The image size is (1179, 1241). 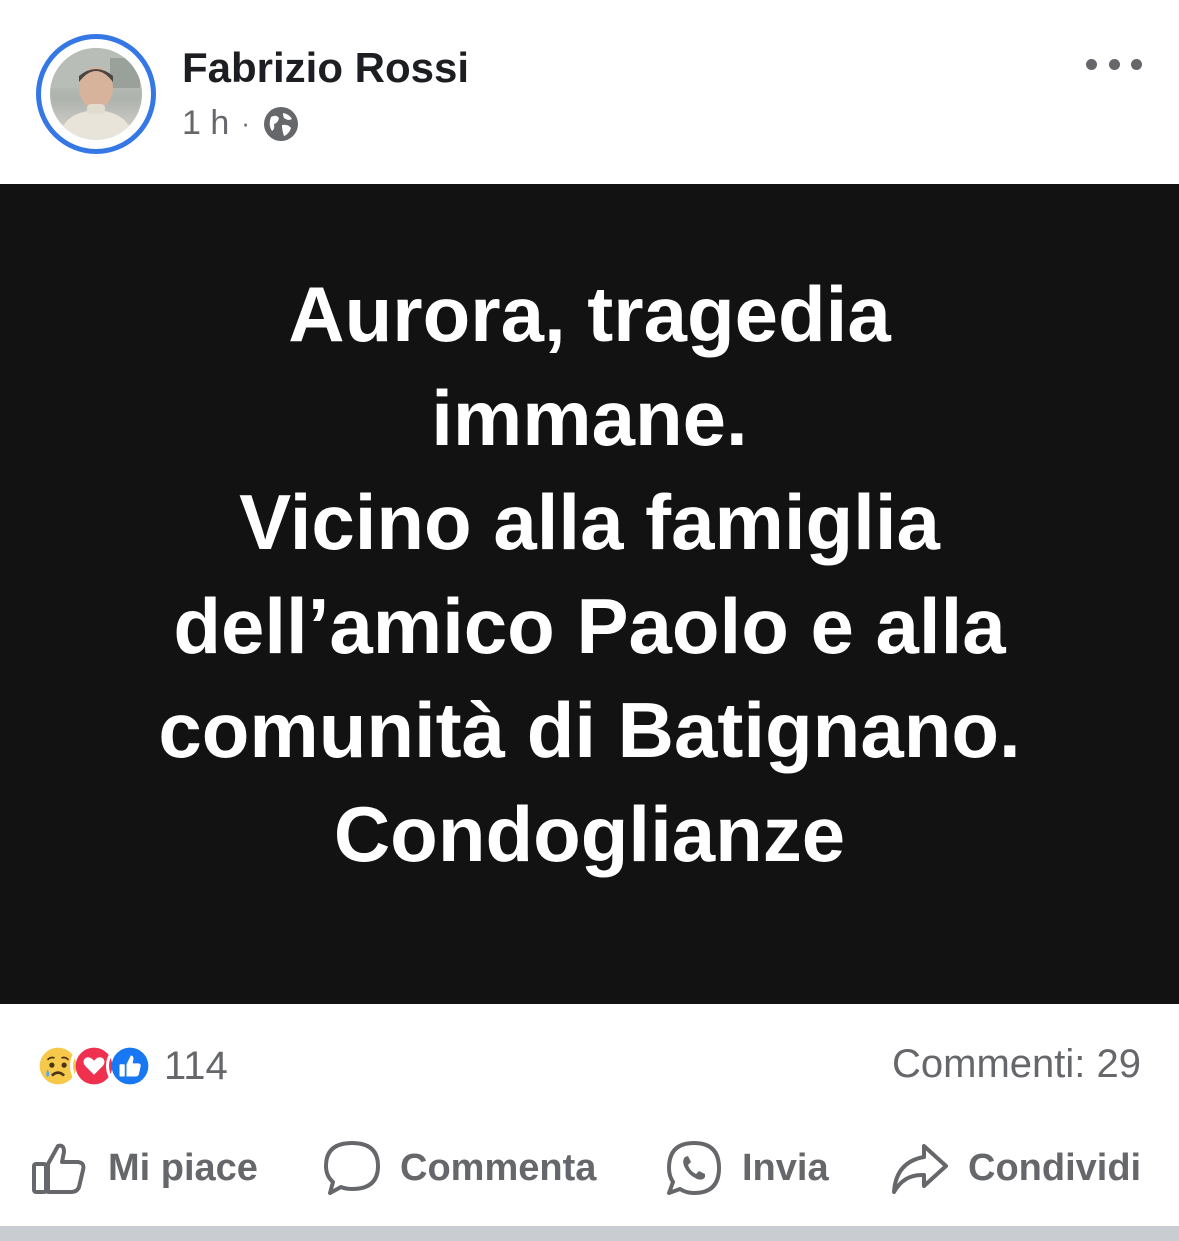 I want to click on whatsapp-icon, so click(x=694, y=1168).